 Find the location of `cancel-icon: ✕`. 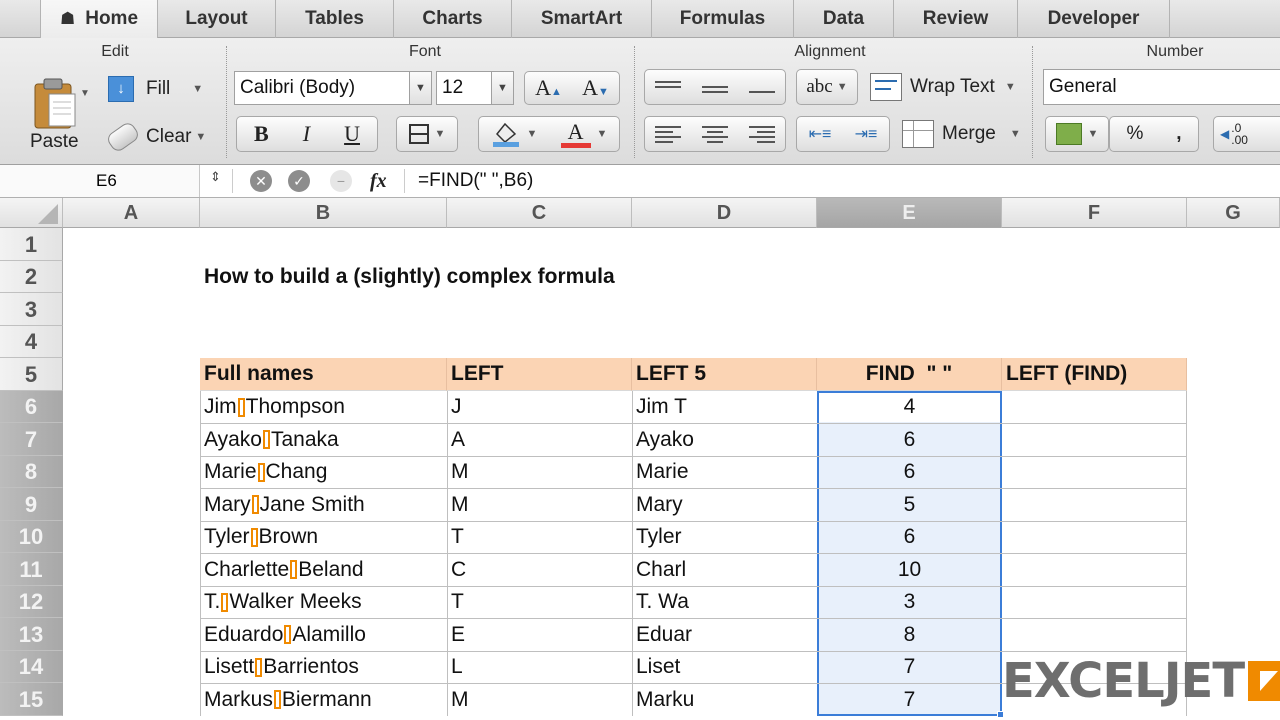

cancel-icon: ✕ is located at coordinates (261, 181).